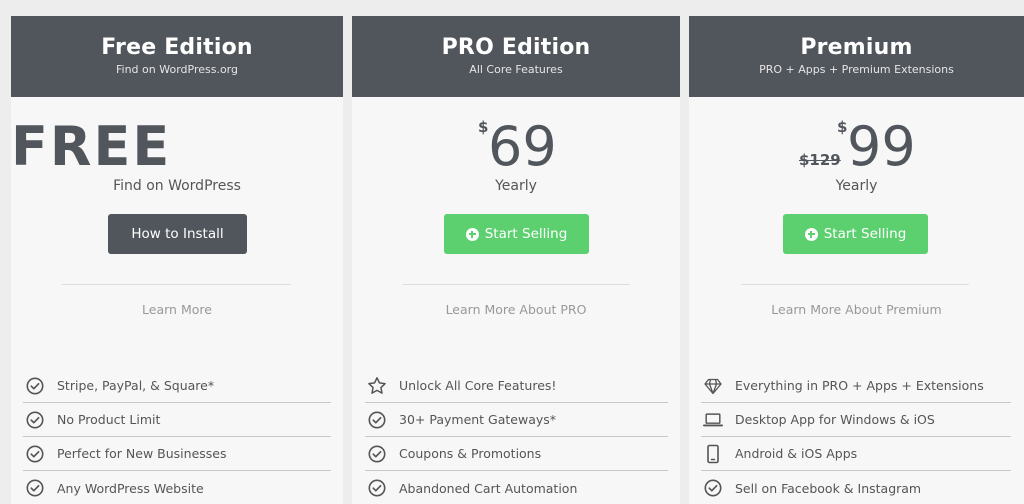  What do you see at coordinates (109, 419) in the screenshot?
I see `feature-text: No Product Limit` at bounding box center [109, 419].